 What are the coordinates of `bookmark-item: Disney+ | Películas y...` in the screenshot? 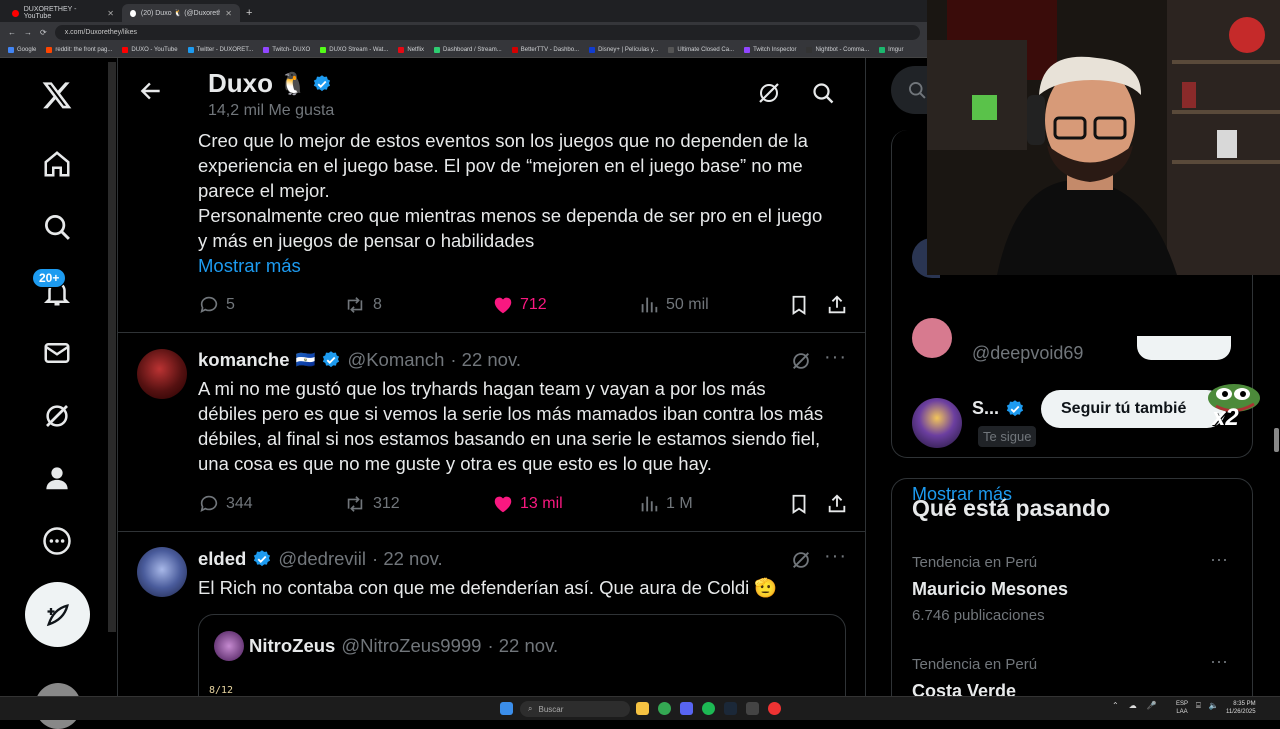 It's located at (623, 49).